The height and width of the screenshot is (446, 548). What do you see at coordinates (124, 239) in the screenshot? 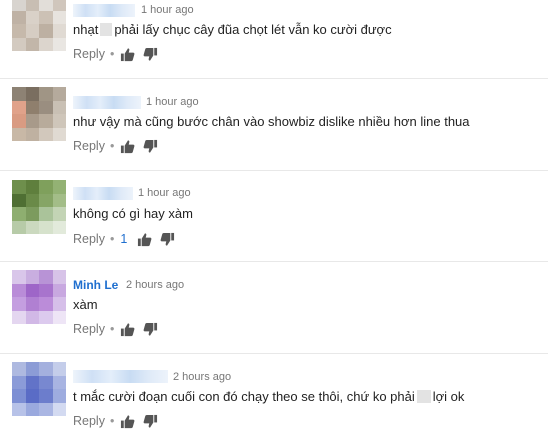
I see `like-count: 1` at bounding box center [124, 239].